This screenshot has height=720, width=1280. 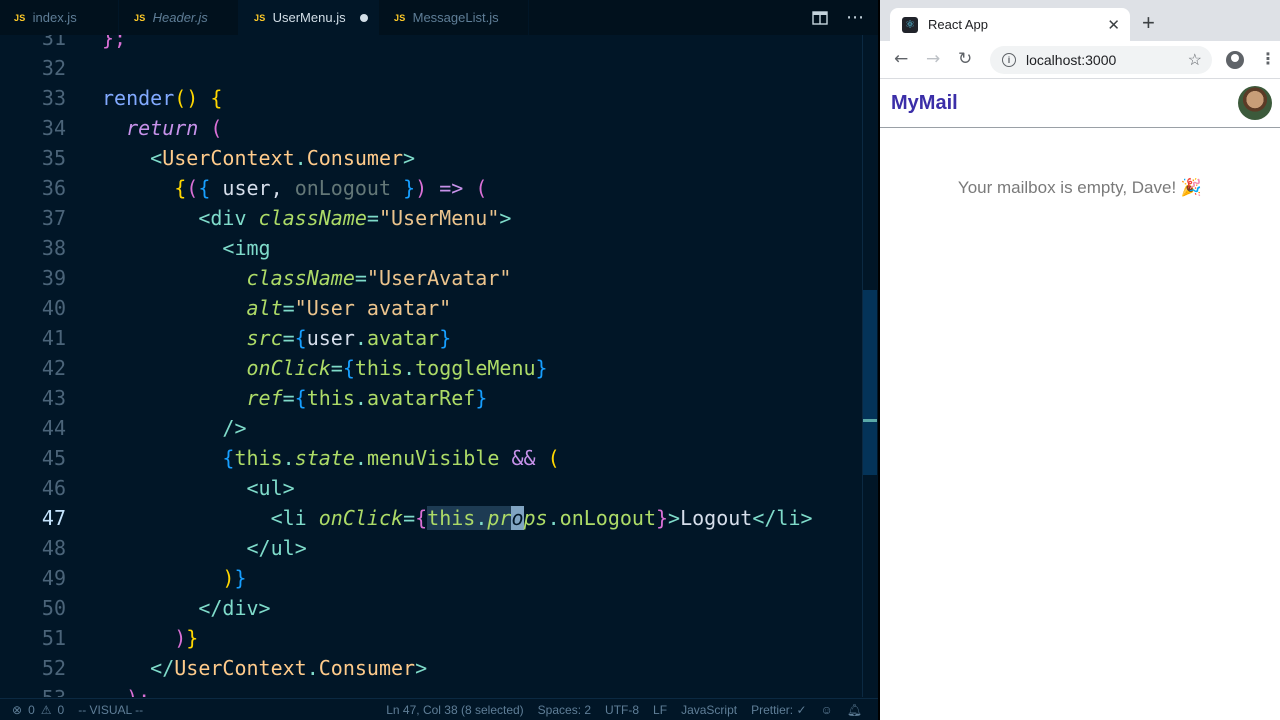 What do you see at coordinates (1268, 58) in the screenshot?
I see `browser-menu-icon: ⋮` at bounding box center [1268, 58].